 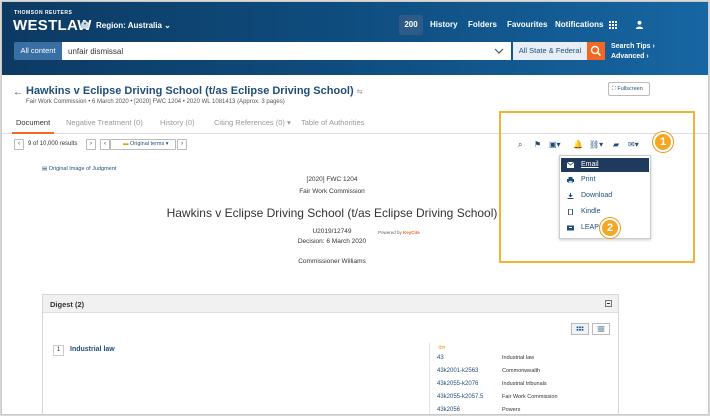 What do you see at coordinates (442, 347) in the screenshot?
I see `back-arrow-icon: ⇦` at bounding box center [442, 347].